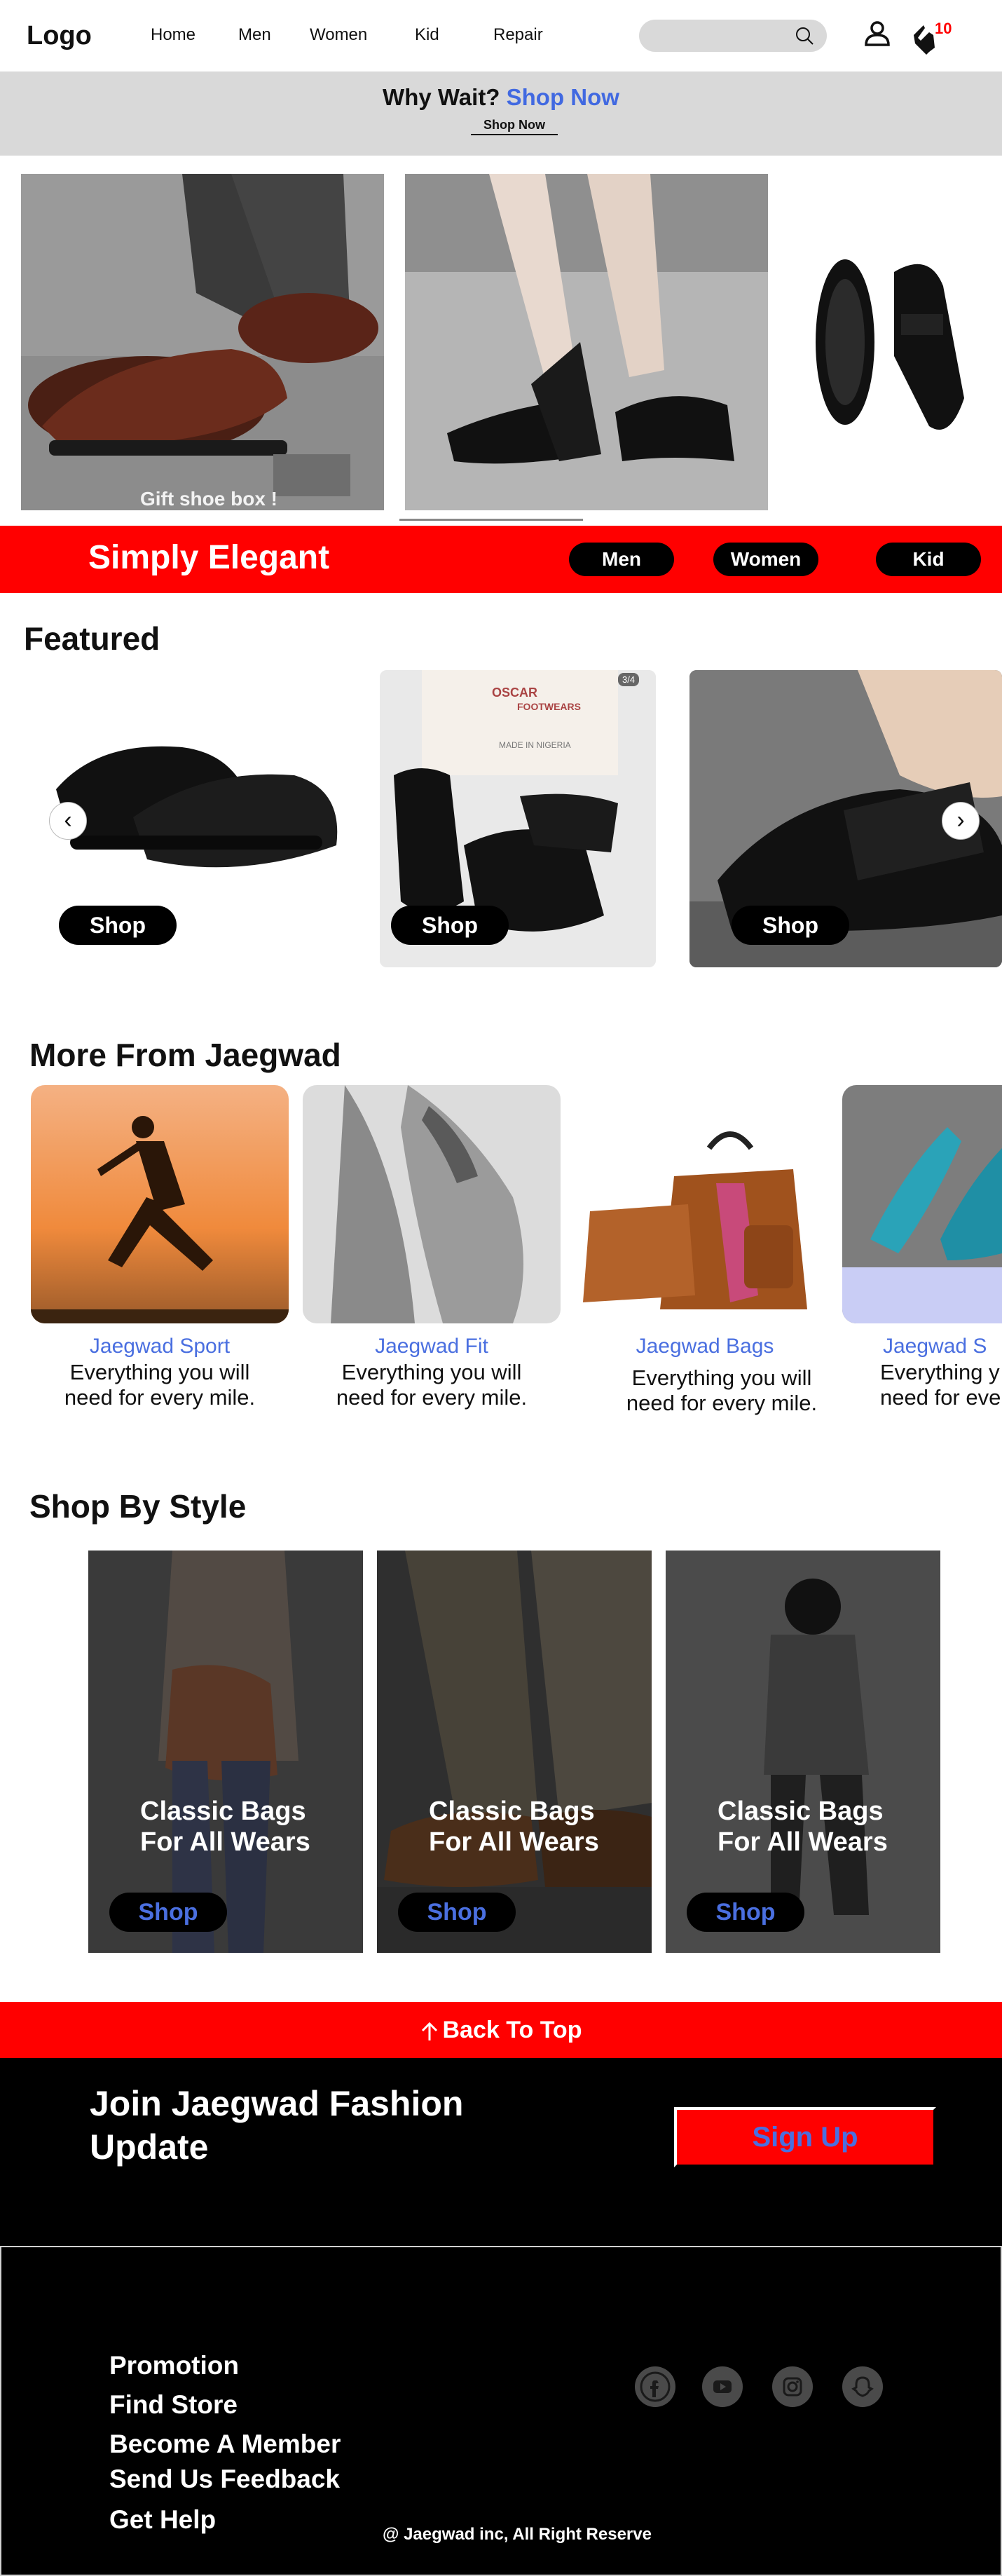  I want to click on facebook-glyph, so click(655, 2386).